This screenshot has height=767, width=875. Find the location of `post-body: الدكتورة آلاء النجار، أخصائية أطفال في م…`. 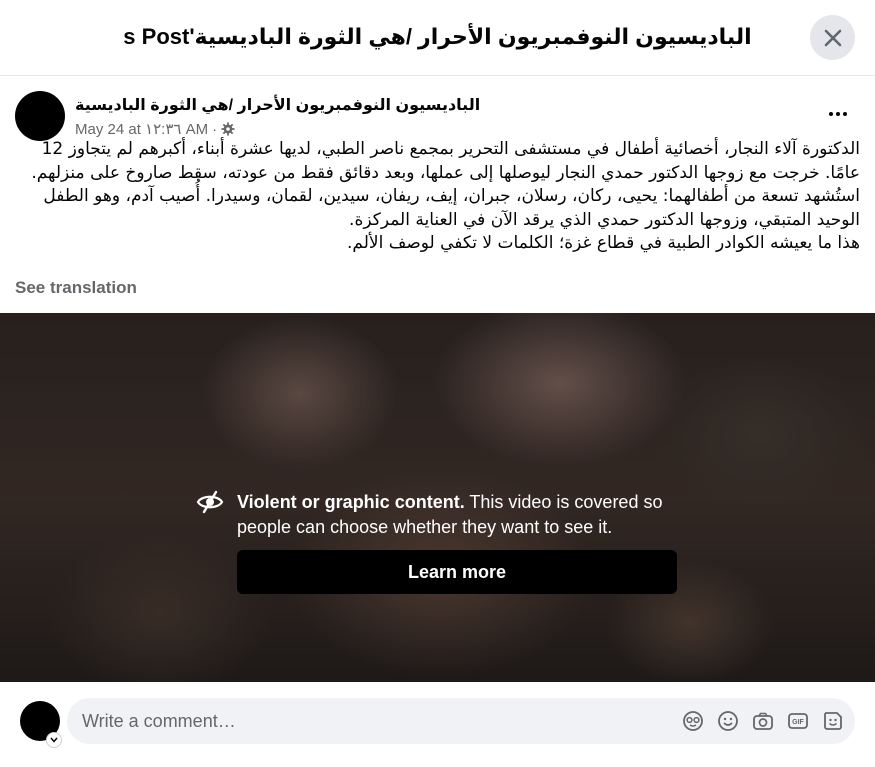

post-body: الدكتورة آلاء النجار، أخصائية أطفال في م… is located at coordinates (437, 197).